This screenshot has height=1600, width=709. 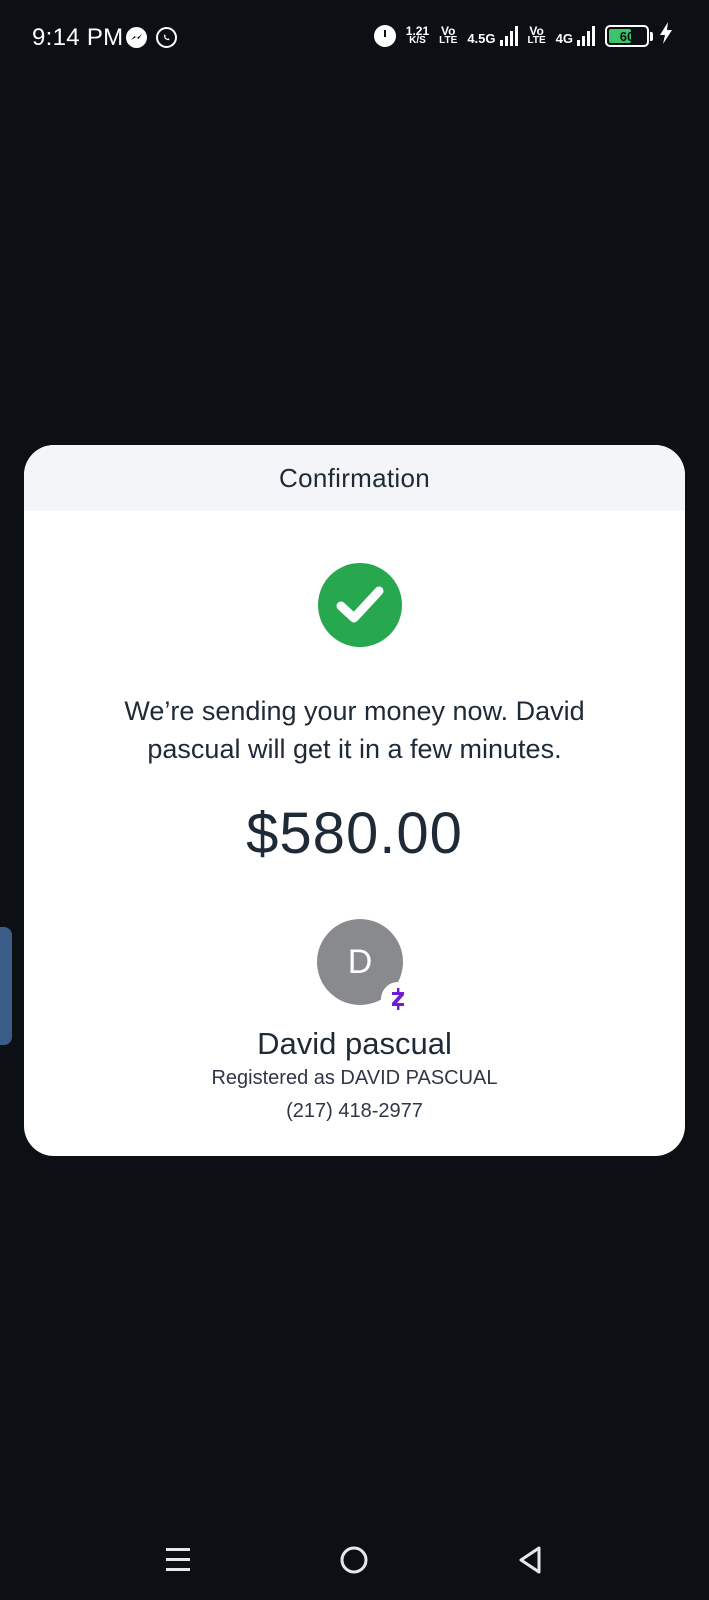 I want to click on battery: 60, so click(x=629, y=36).